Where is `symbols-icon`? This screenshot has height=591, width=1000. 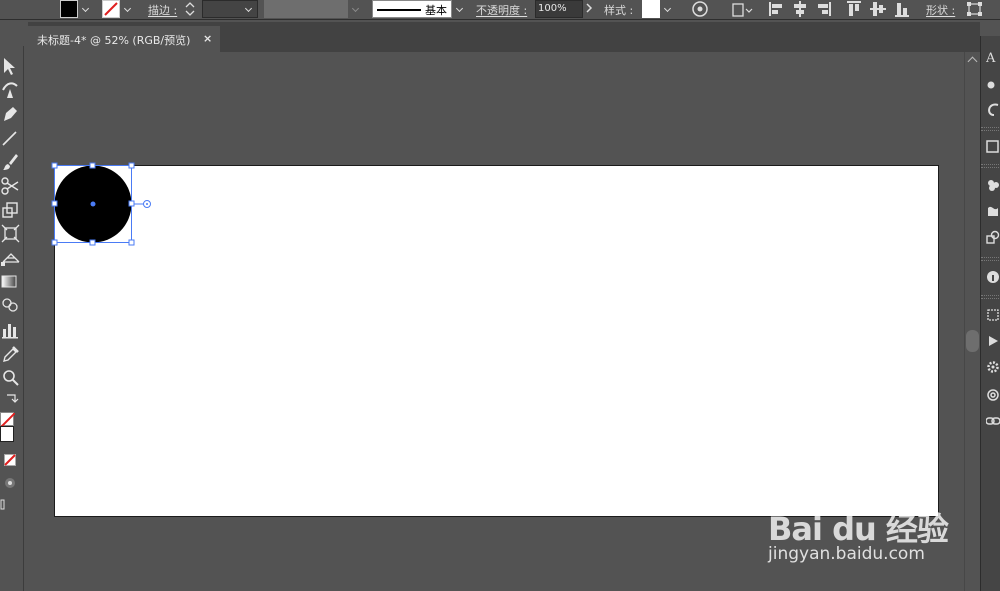 symbols-icon is located at coordinates (993, 237).